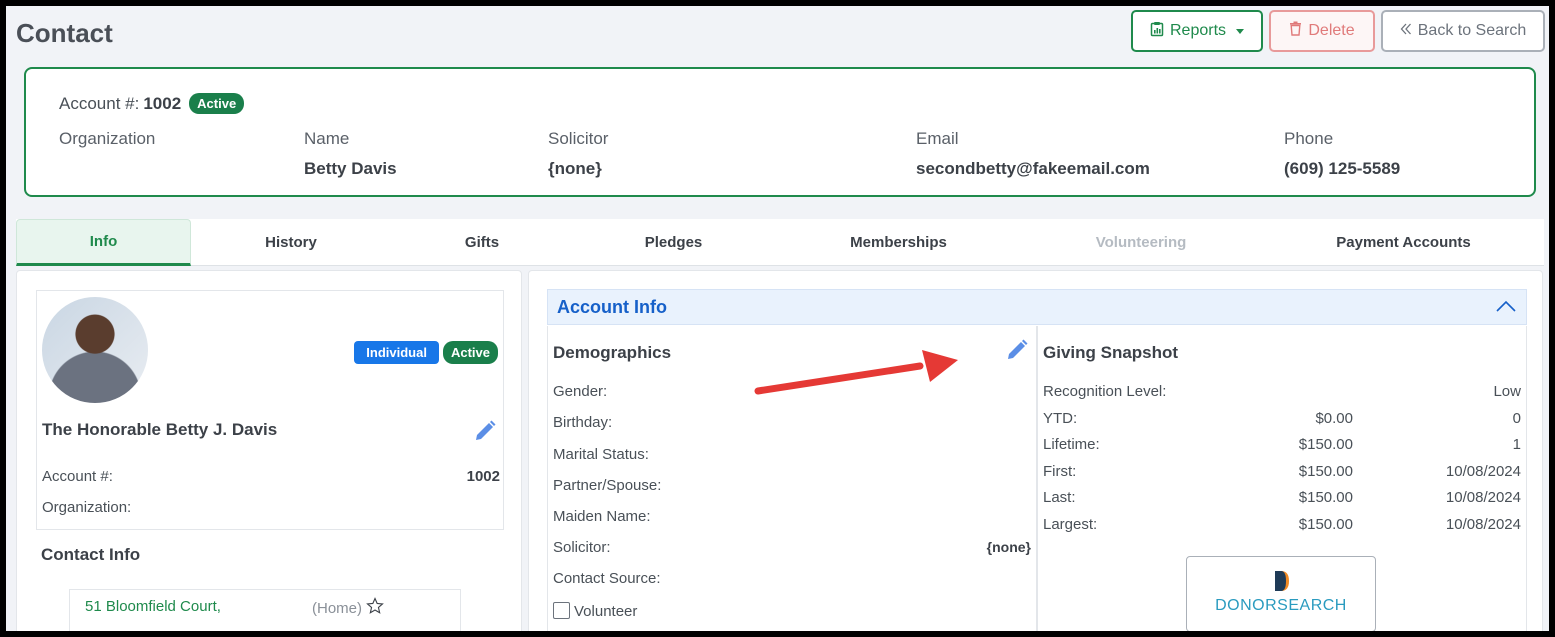  Describe the element at coordinates (1033, 154) in the screenshot. I see `summary-email: Email secondbetty@fakeemail.com` at that location.